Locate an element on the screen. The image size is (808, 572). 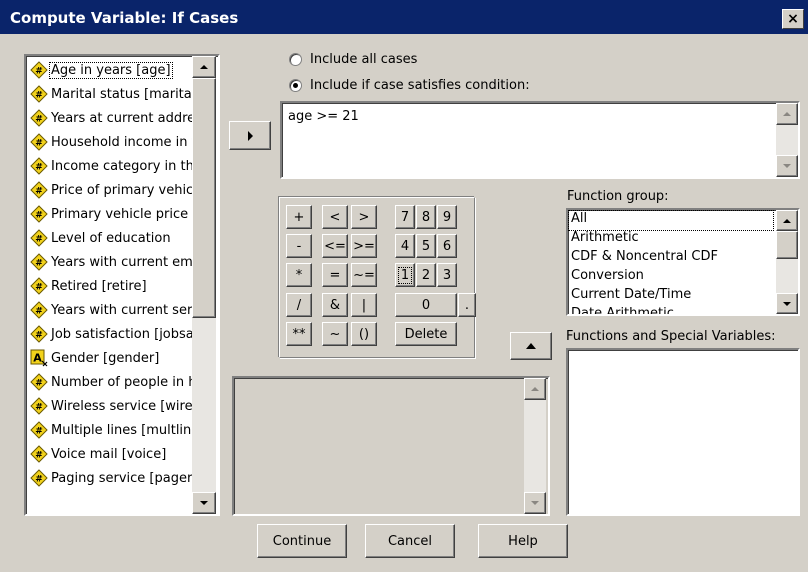
variable-item: # Years at current address is located at coordinates (116, 118).